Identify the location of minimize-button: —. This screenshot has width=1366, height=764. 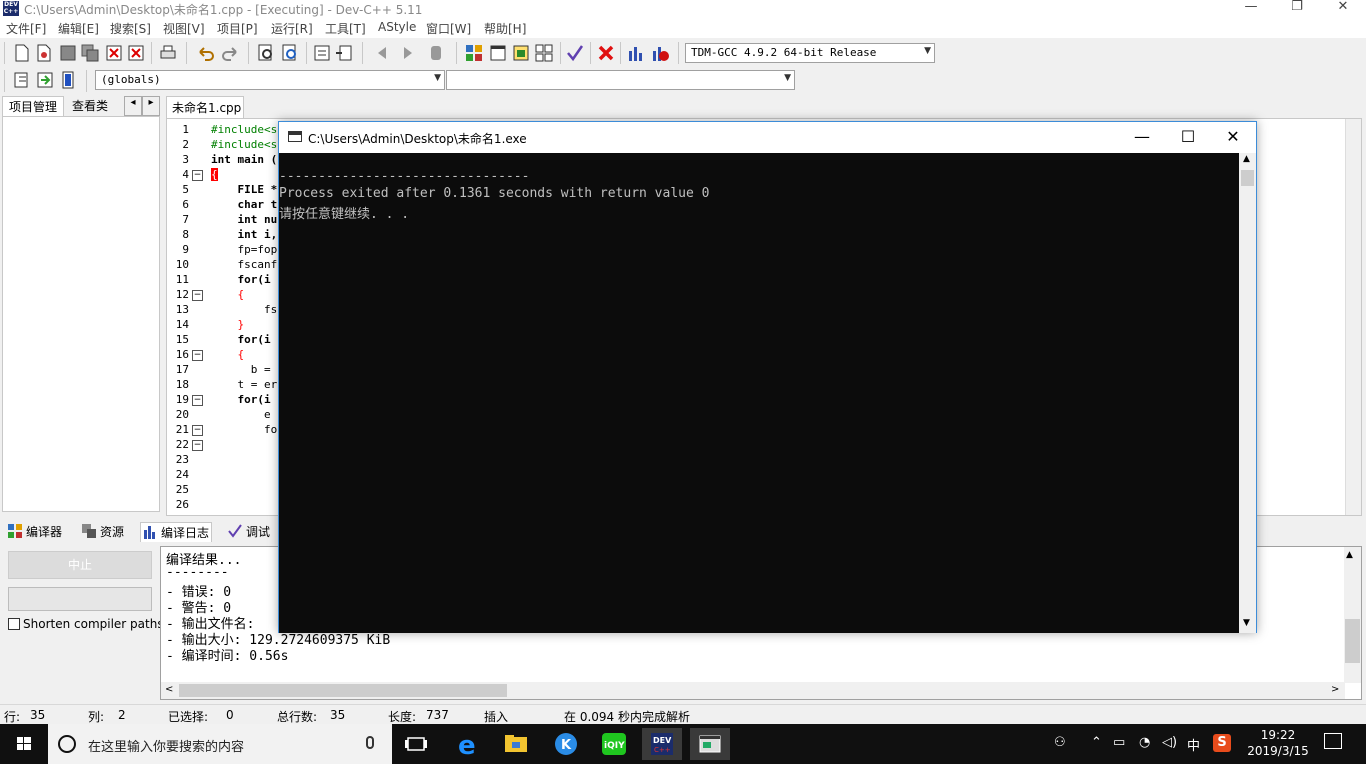
(1251, 9).